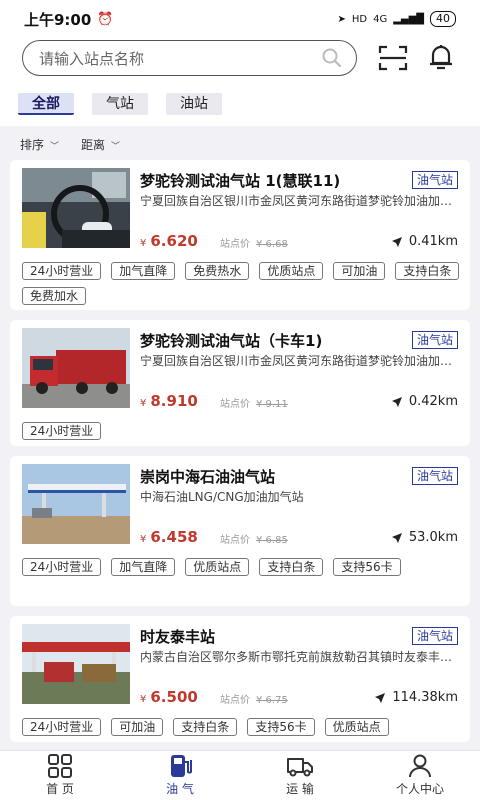 This screenshot has height=800, width=480. What do you see at coordinates (174, 401) in the screenshot?
I see `price-value: 8.910` at bounding box center [174, 401].